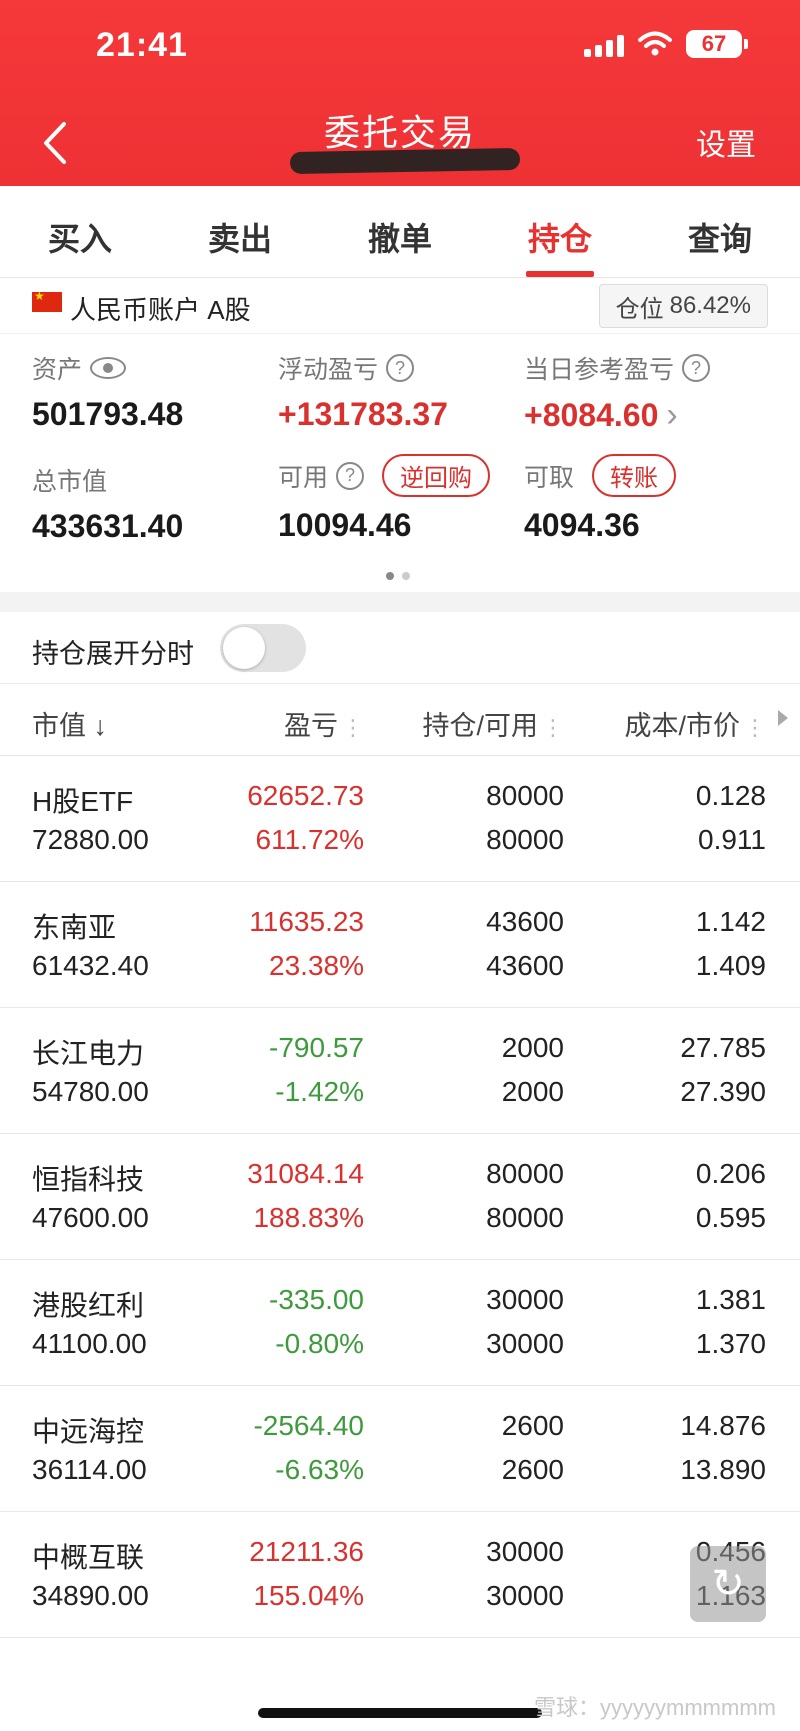 The height and width of the screenshot is (1731, 800). Describe the element at coordinates (726, 142) in the screenshot. I see `settings-button: 设置` at that location.